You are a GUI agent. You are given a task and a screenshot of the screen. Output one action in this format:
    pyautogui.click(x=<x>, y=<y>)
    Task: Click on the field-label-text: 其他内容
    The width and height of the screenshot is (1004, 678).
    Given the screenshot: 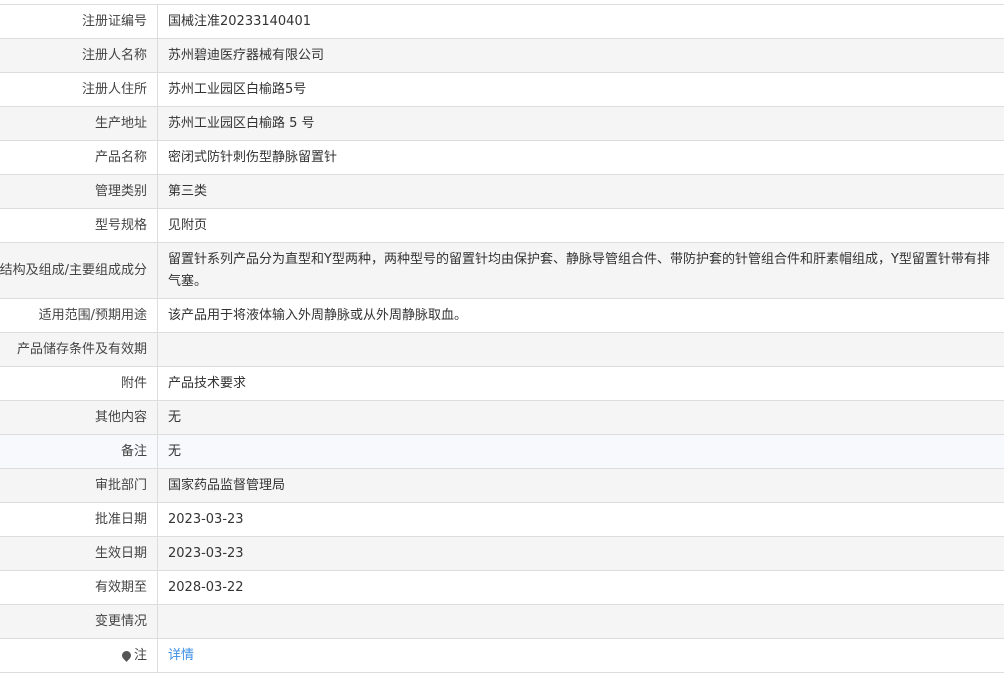 What is the action you would take?
    pyautogui.click(x=121, y=417)
    